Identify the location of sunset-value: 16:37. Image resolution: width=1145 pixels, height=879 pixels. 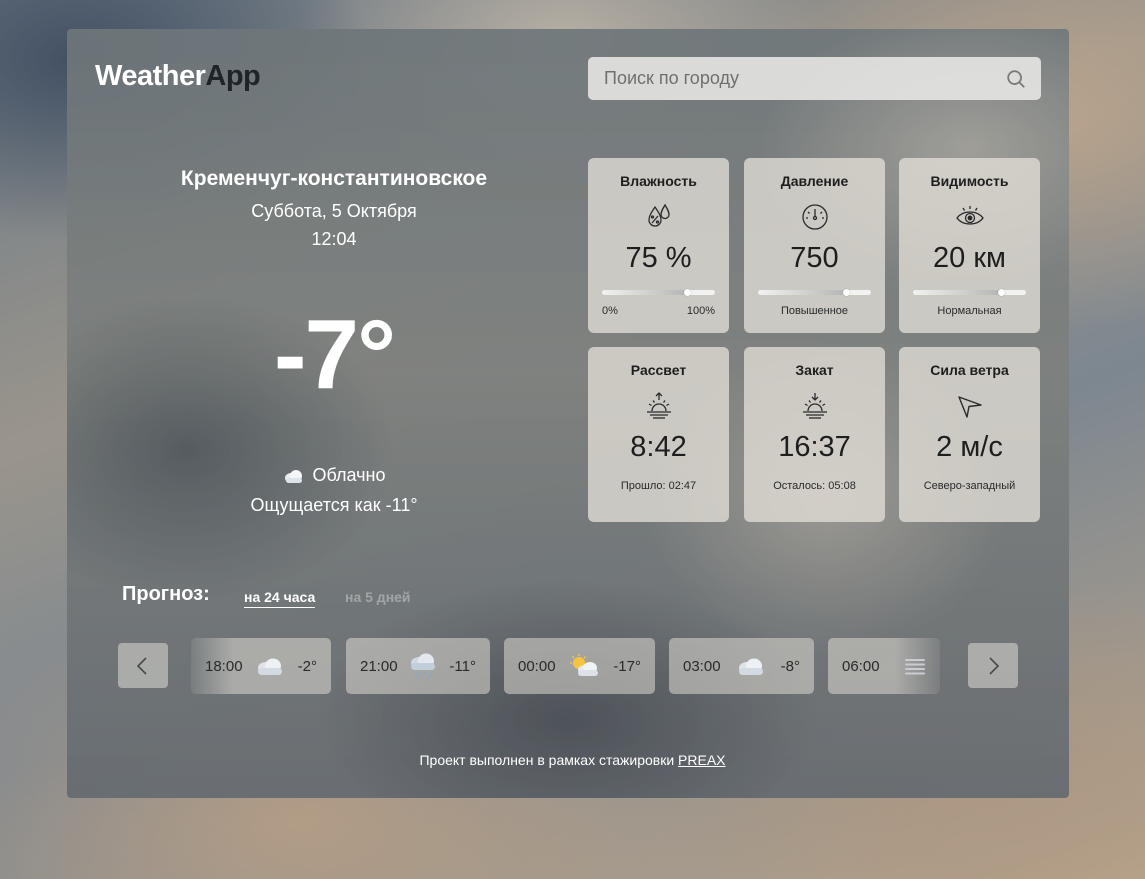
(814, 447).